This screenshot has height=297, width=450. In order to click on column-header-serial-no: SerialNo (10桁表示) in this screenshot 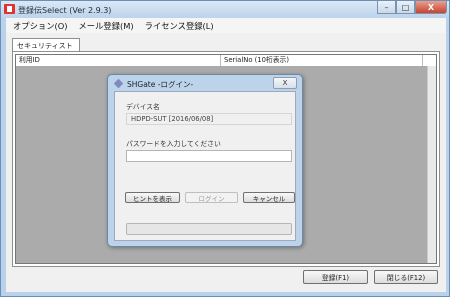, I will do `click(322, 60)`.